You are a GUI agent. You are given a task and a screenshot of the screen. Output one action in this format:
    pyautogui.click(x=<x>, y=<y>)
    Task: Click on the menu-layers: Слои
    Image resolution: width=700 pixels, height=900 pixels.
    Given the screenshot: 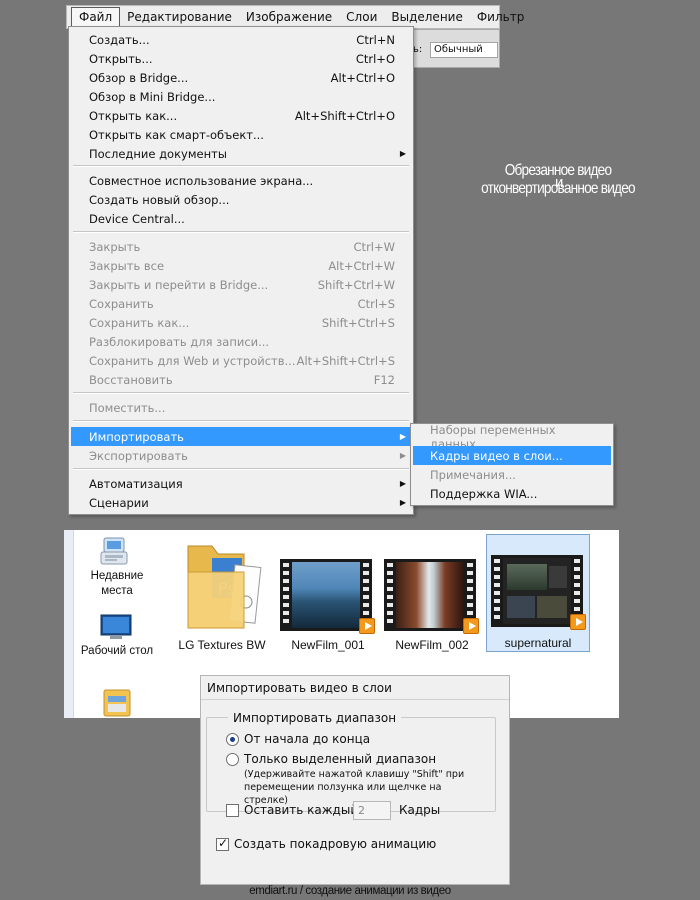 What is the action you would take?
    pyautogui.click(x=361, y=17)
    